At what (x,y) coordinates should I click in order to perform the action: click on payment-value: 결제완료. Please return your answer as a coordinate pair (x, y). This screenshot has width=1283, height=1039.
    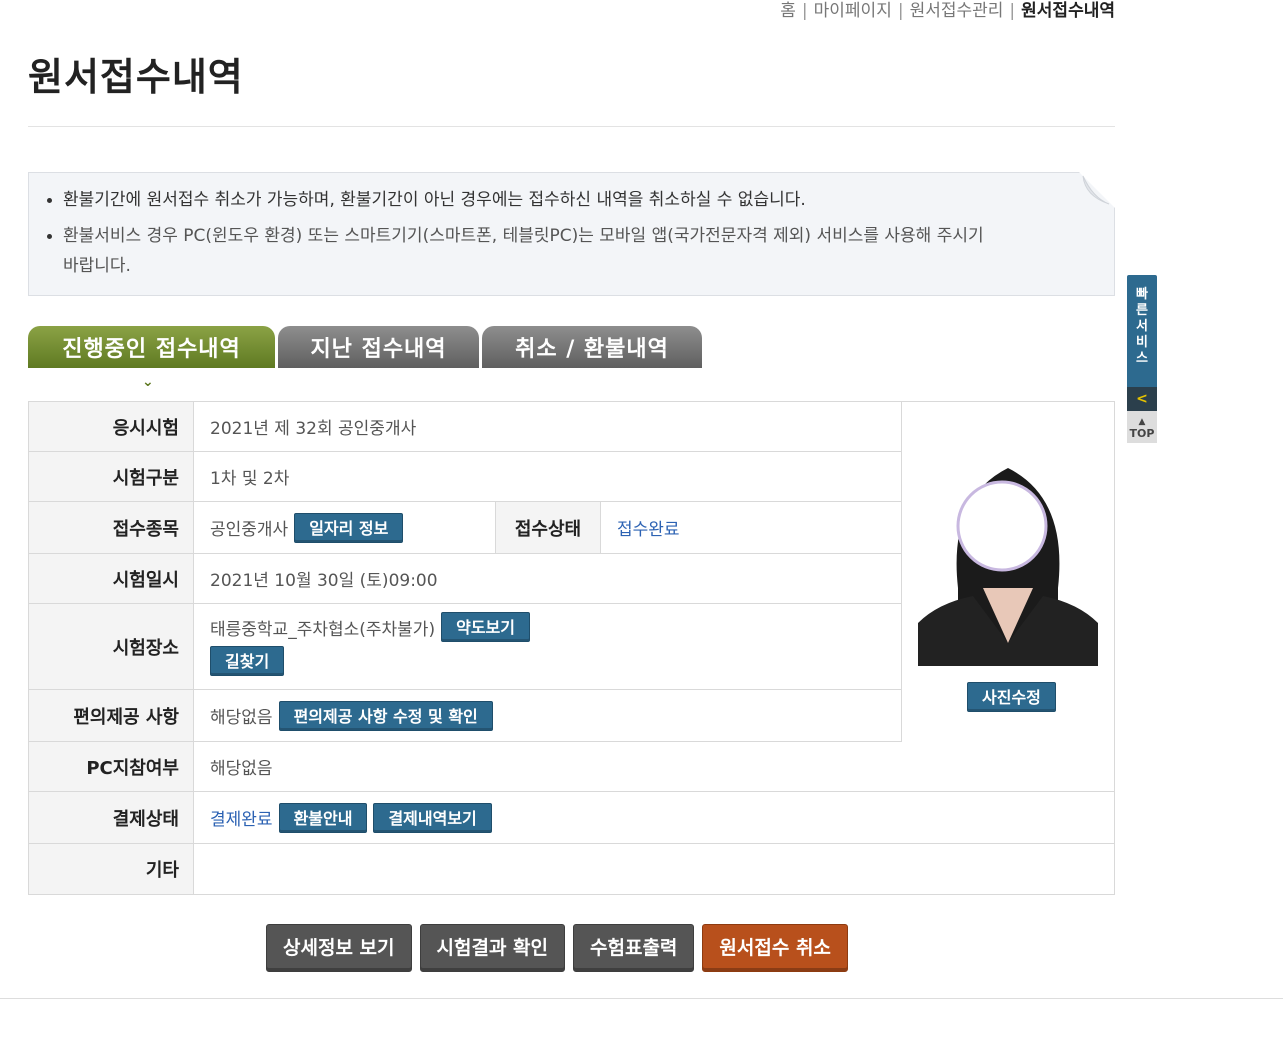
    Looking at the image, I should click on (241, 820).